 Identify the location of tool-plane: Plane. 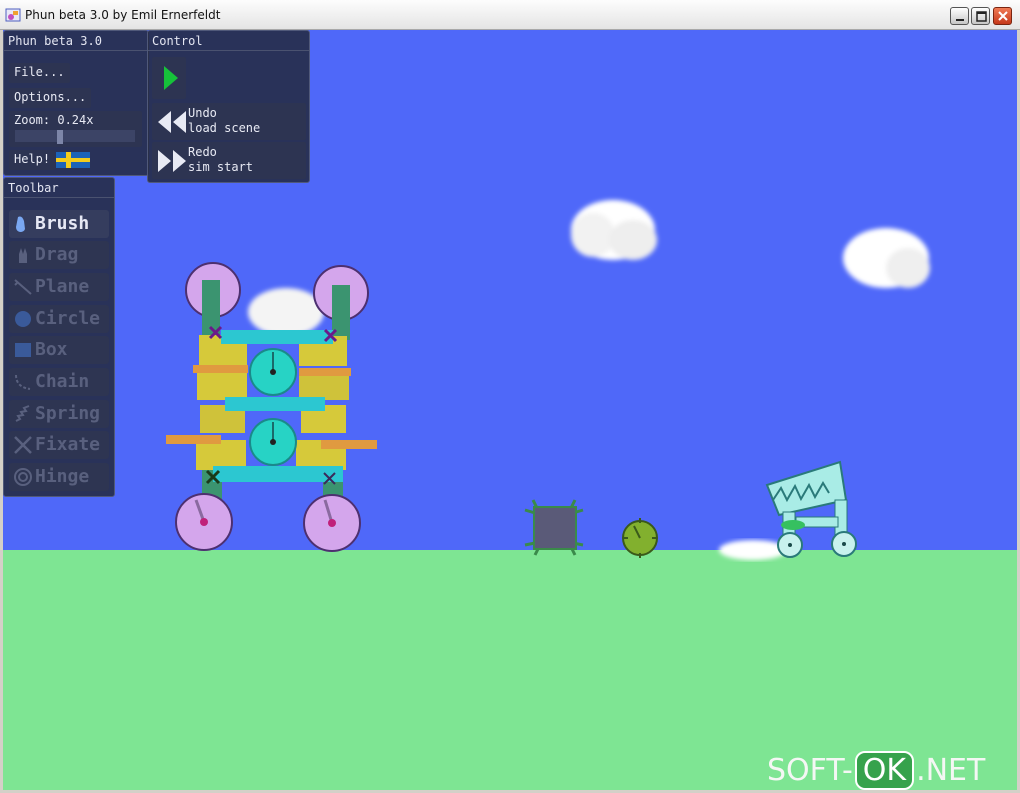
(59, 287).